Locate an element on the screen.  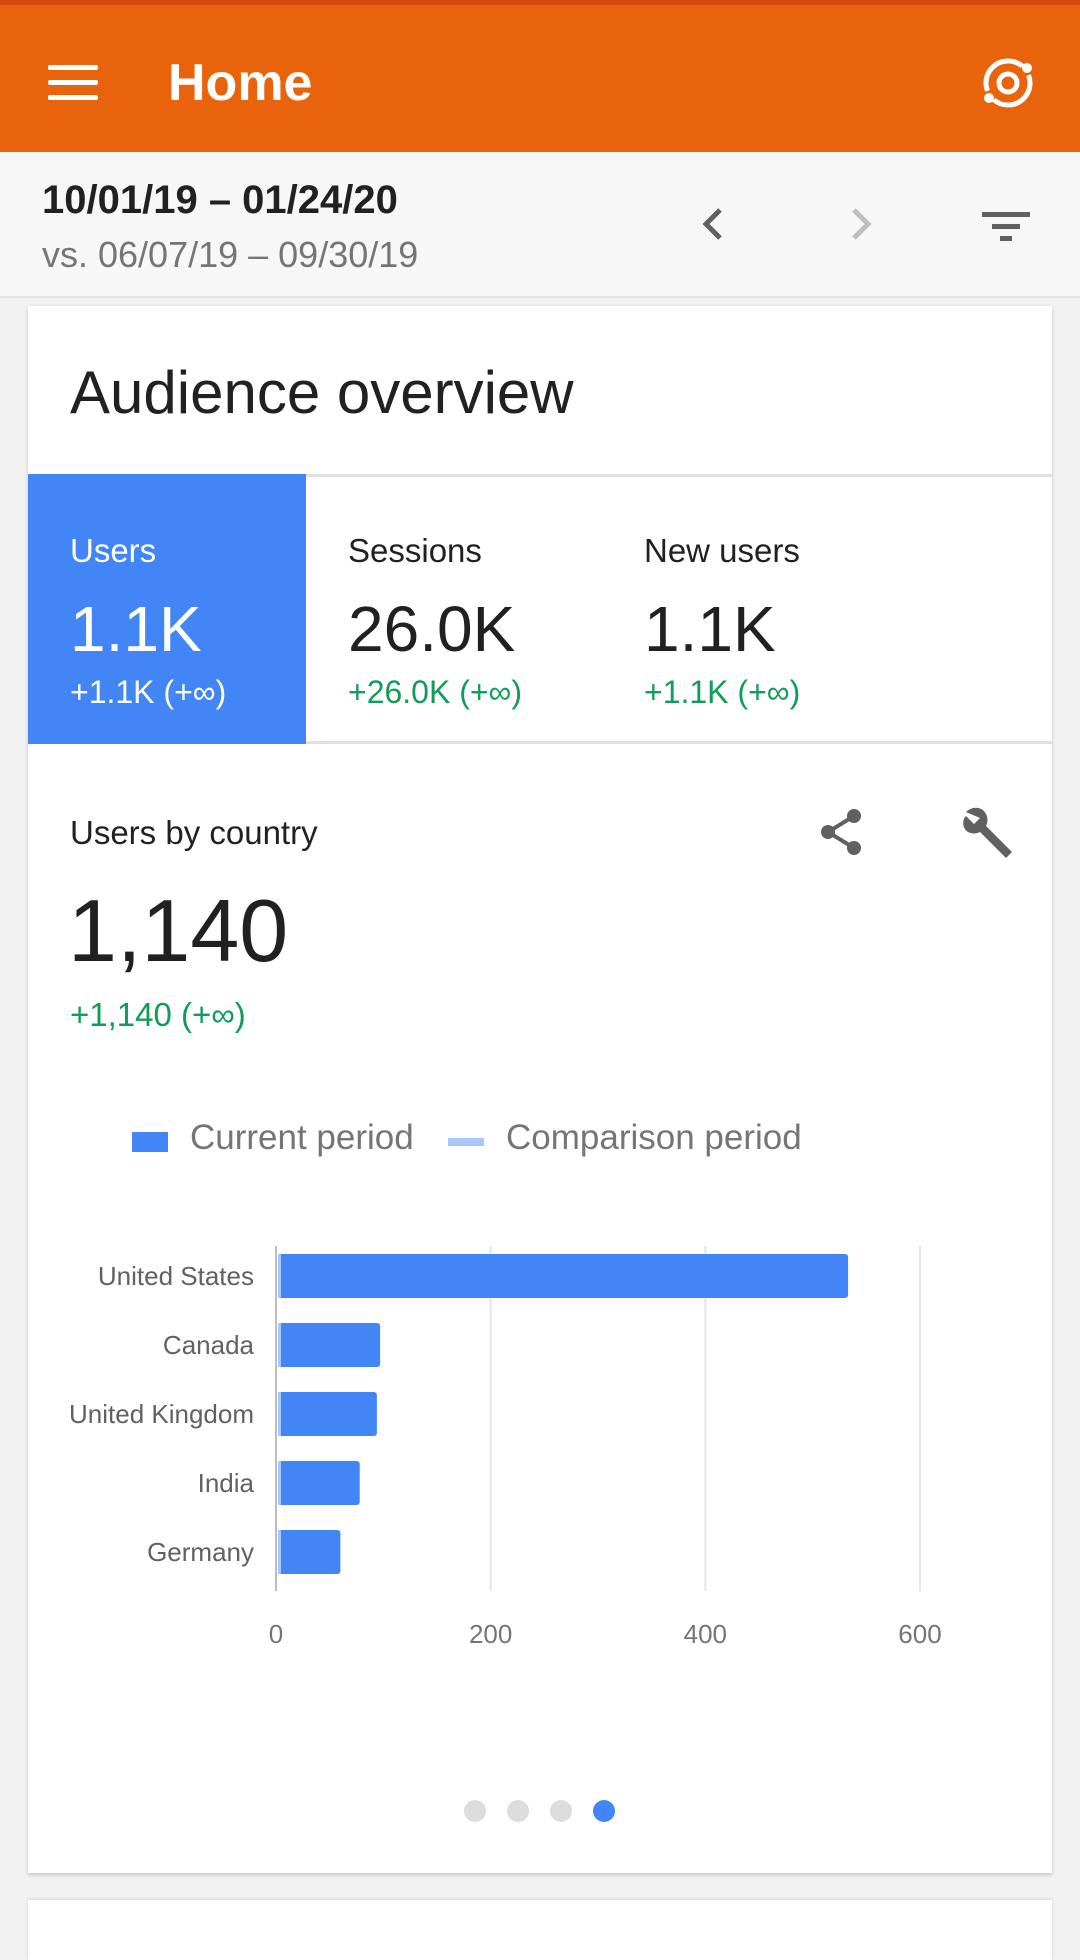
pagination-dots is located at coordinates (554, 1812).